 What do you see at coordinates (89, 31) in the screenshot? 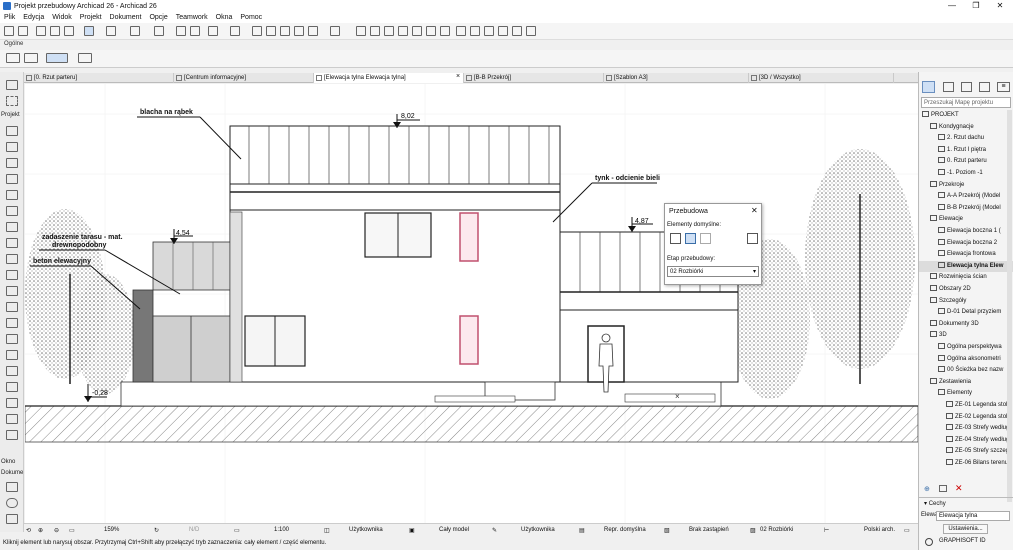
I see `layer-combo-icon` at bounding box center [89, 31].